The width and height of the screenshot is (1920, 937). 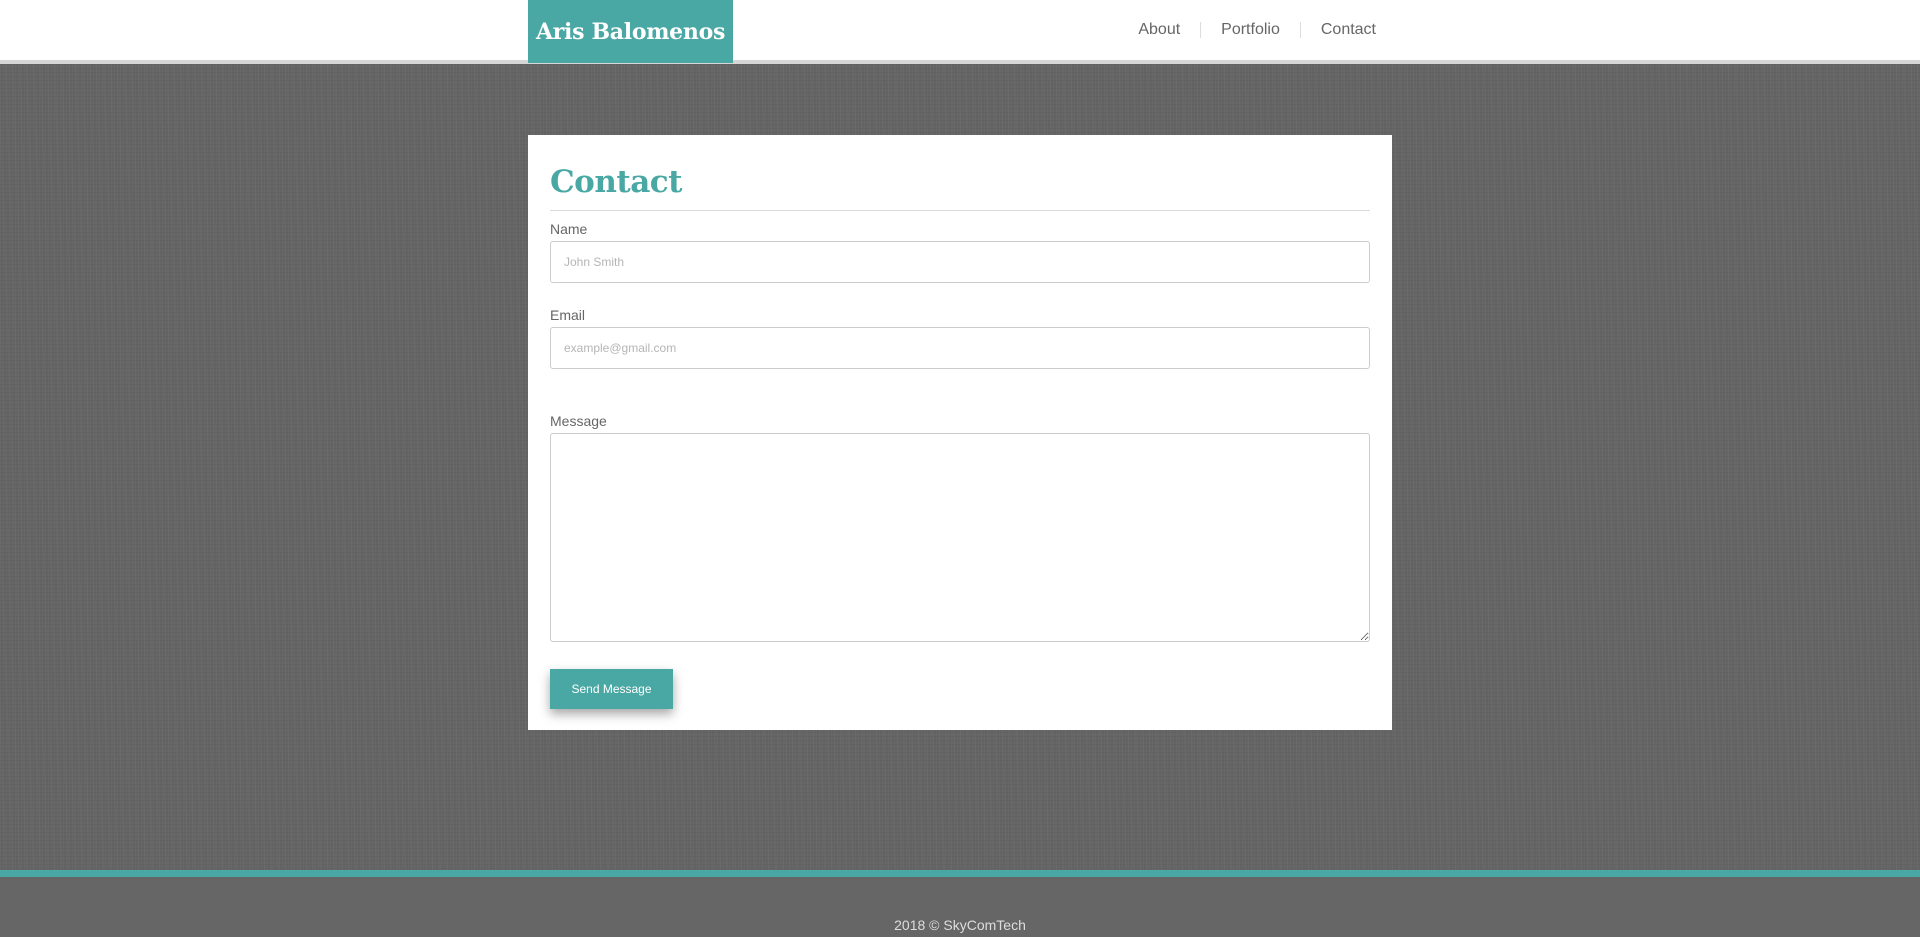 I want to click on message-label: Message, so click(x=578, y=421).